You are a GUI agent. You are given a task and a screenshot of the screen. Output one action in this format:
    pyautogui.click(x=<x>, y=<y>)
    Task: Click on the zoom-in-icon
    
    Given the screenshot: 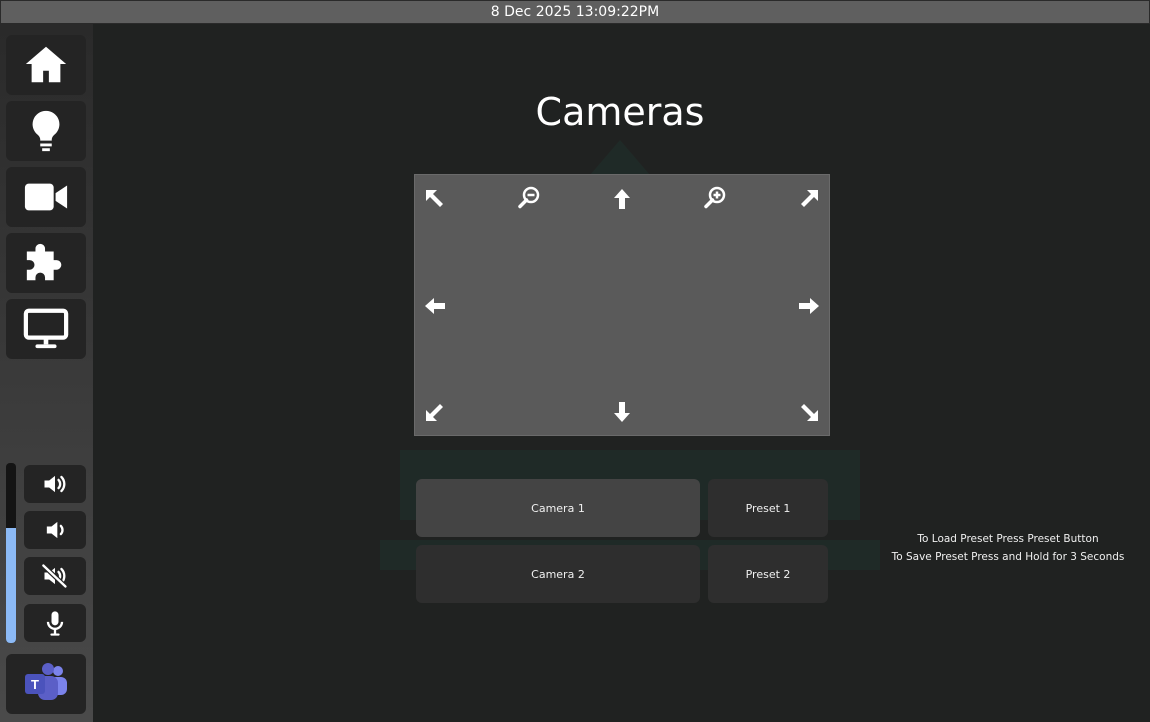 What is the action you would take?
    pyautogui.click(x=715, y=197)
    